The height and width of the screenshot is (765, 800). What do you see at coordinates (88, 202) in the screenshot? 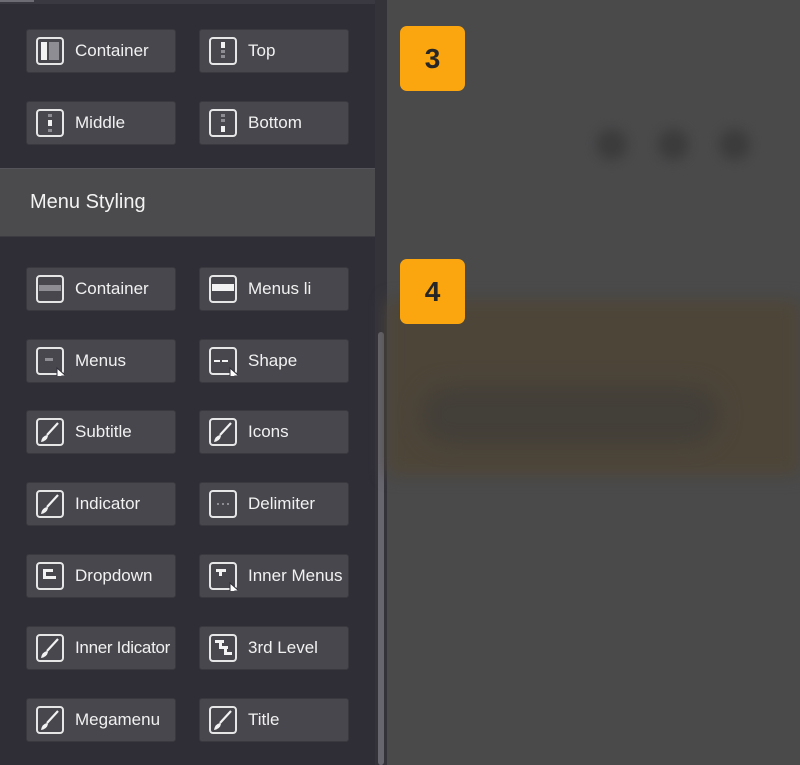
I see `section-title: Menu Styling` at bounding box center [88, 202].